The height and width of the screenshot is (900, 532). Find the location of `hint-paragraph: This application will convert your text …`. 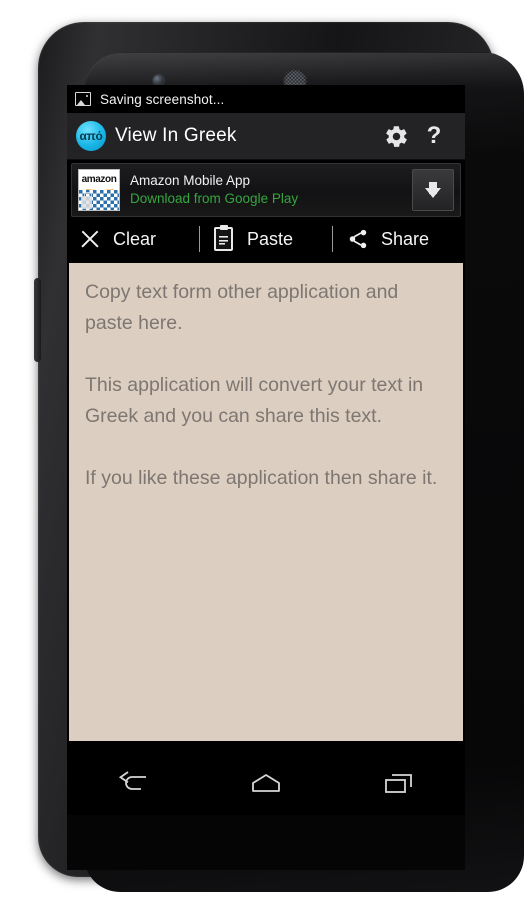

hint-paragraph: This application will convert your text … is located at coordinates (254, 400).